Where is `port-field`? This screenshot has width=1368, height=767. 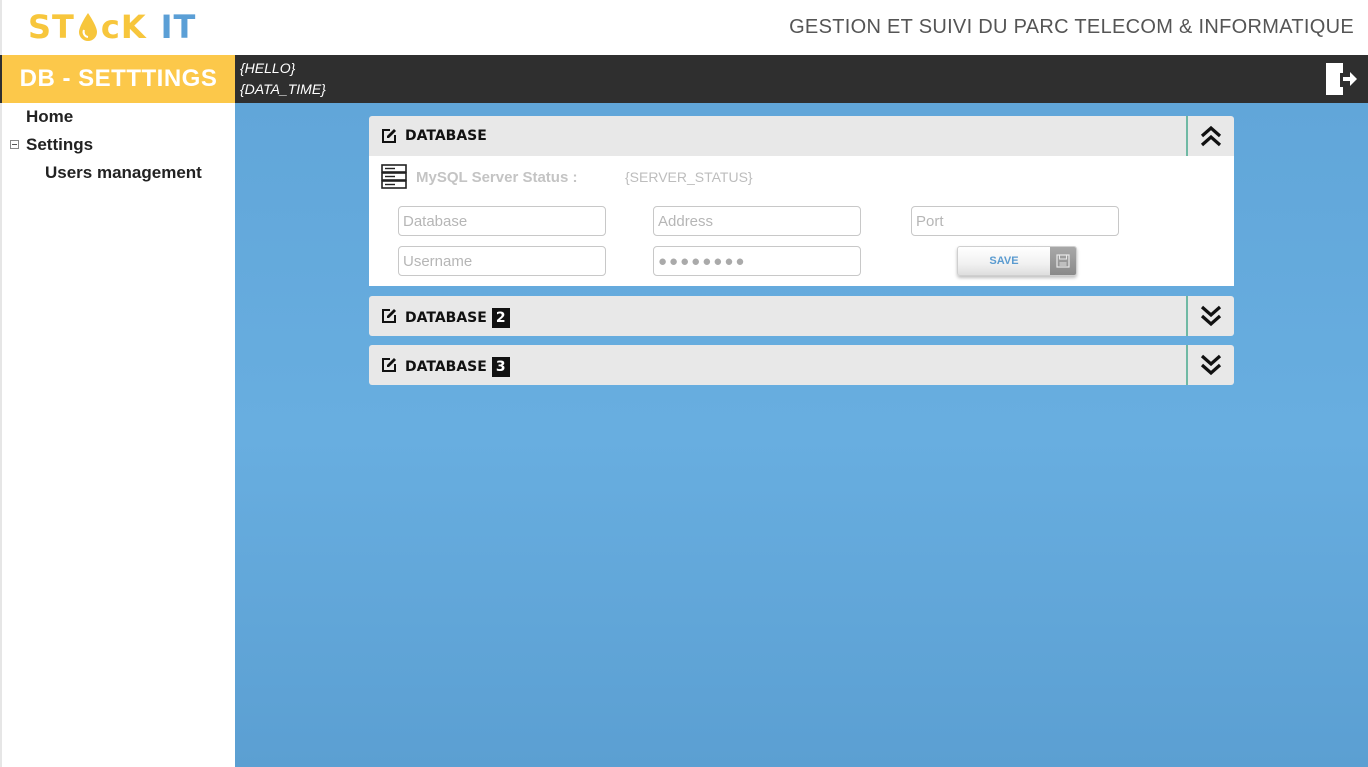 port-field is located at coordinates (1015, 221).